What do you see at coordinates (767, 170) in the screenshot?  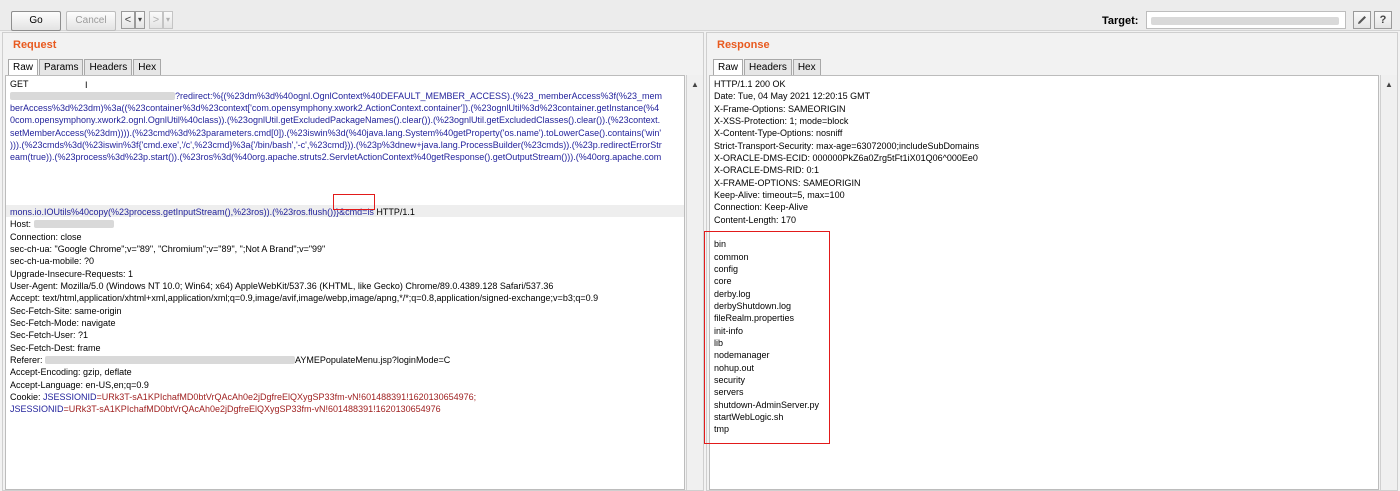 I see `response-header-line: X-ORACLE-DMS-RID: 0:1` at bounding box center [767, 170].